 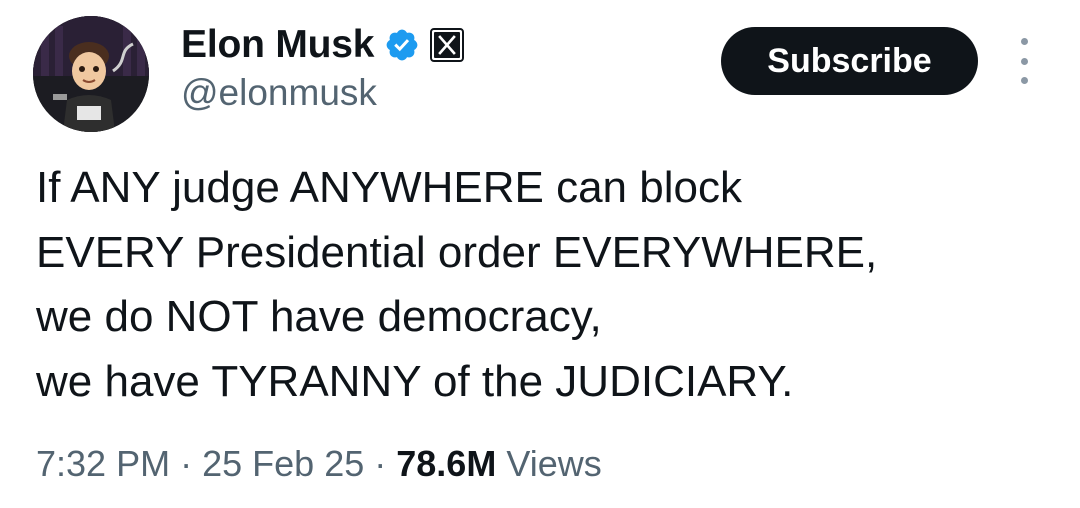 I want to click on more-vertical-icon, so click(x=1024, y=61).